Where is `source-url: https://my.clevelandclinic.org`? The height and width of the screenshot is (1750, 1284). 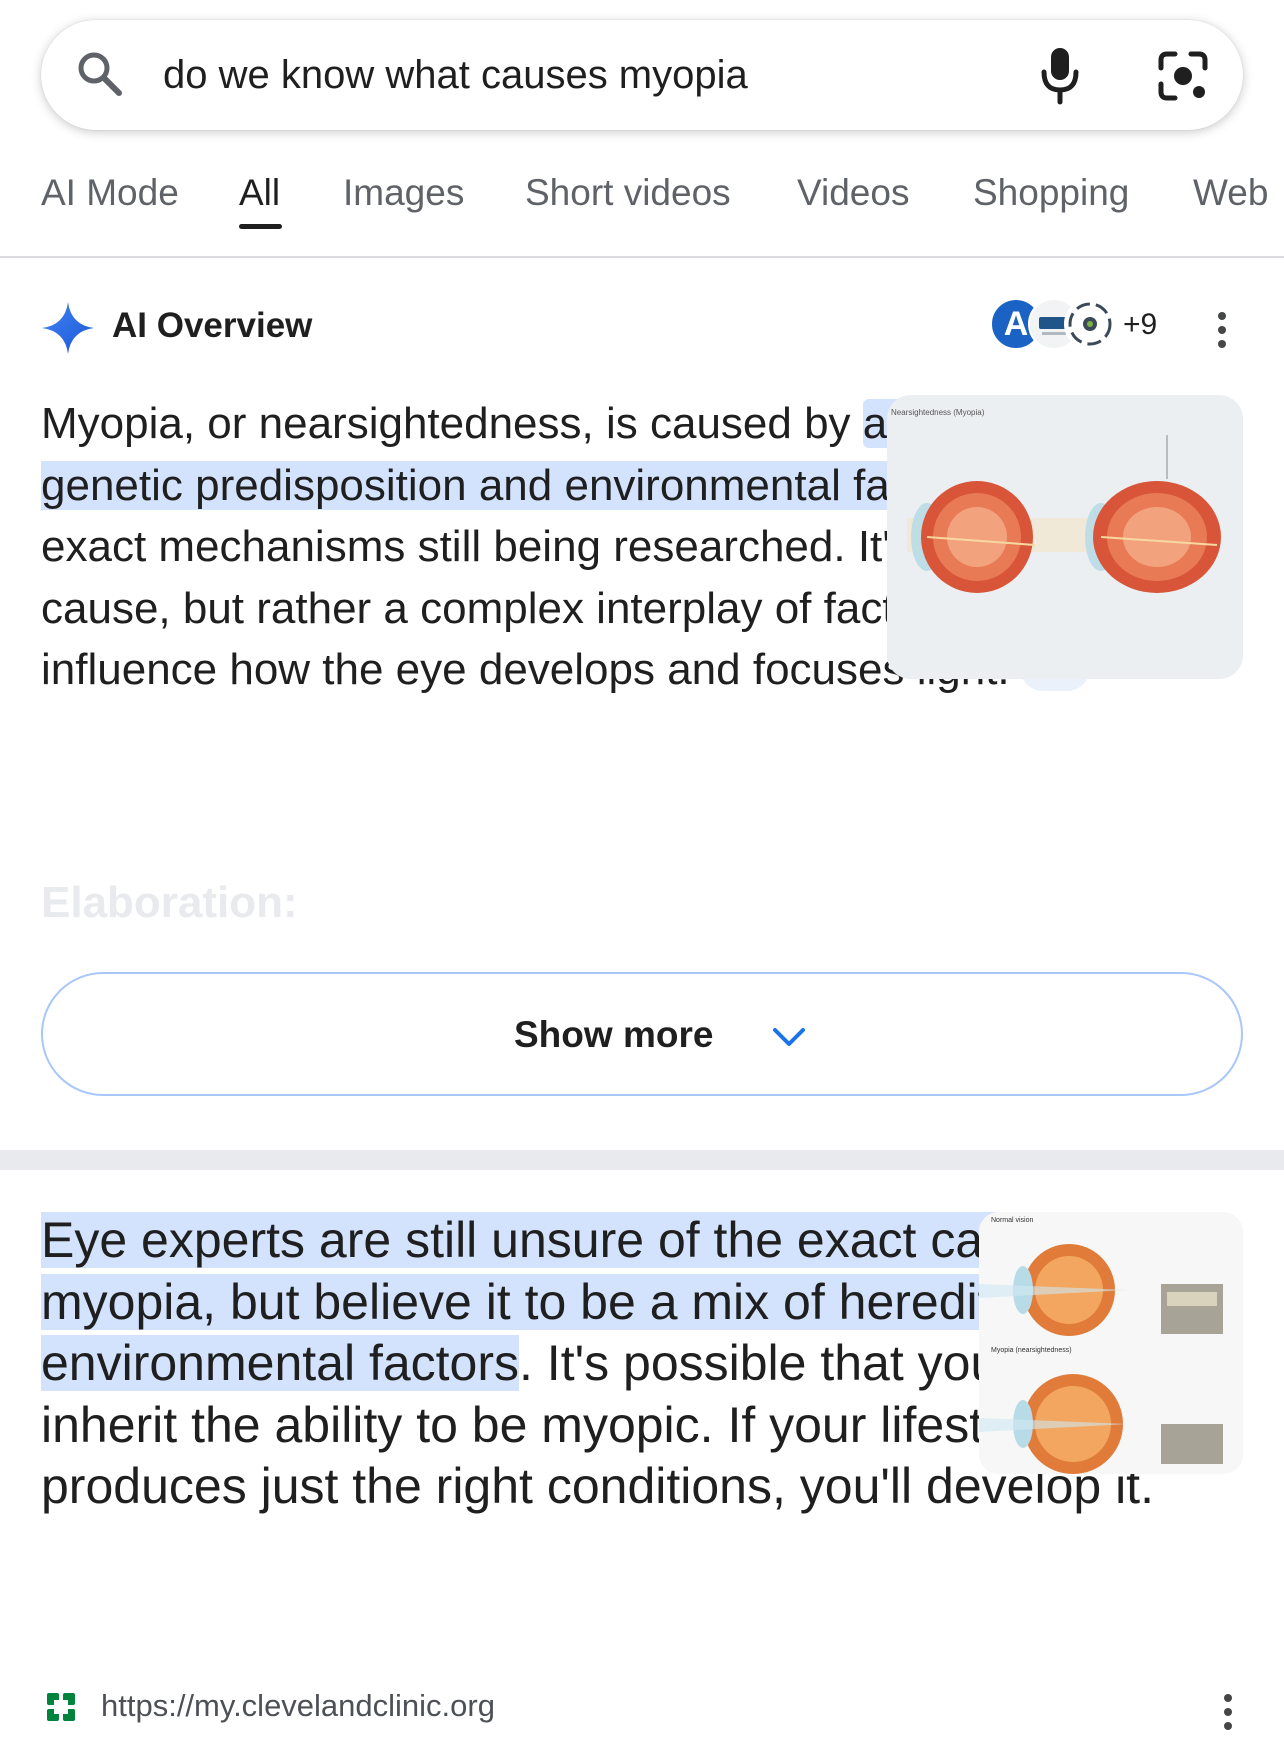 source-url: https://my.clevelandclinic.org is located at coordinates (298, 1706).